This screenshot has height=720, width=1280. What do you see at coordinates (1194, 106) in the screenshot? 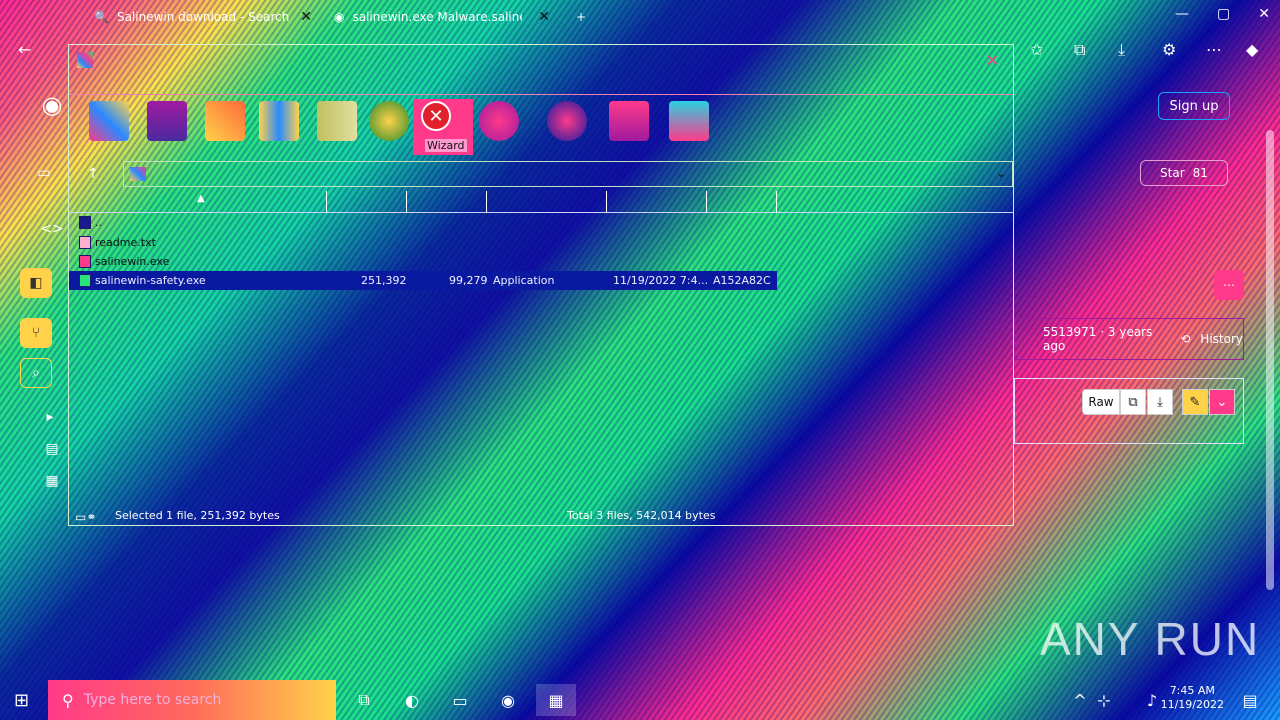
I see `signup-button: Sign up` at bounding box center [1194, 106].